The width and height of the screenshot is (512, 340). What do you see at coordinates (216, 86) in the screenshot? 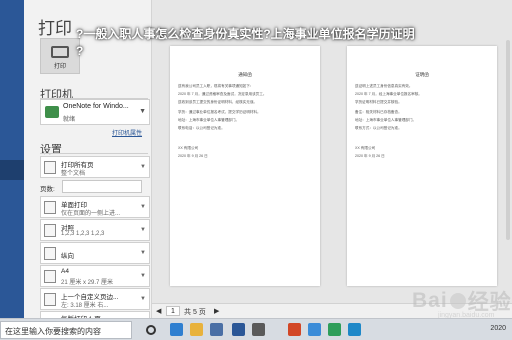
I see `page-line: 兹有我公司员工入职，现将有关事项通知如下：` at bounding box center [216, 86].